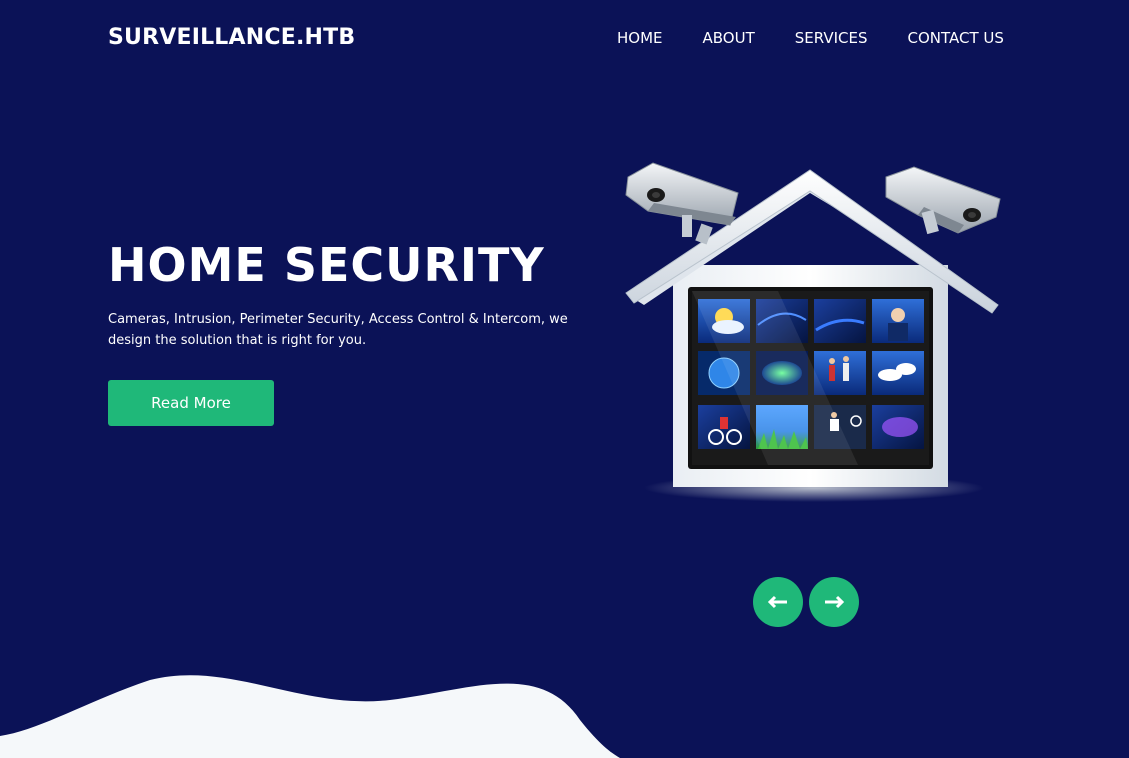 The height and width of the screenshot is (758, 1129). Describe the element at coordinates (640, 38) in the screenshot. I see `nav-home: HOME` at that location.